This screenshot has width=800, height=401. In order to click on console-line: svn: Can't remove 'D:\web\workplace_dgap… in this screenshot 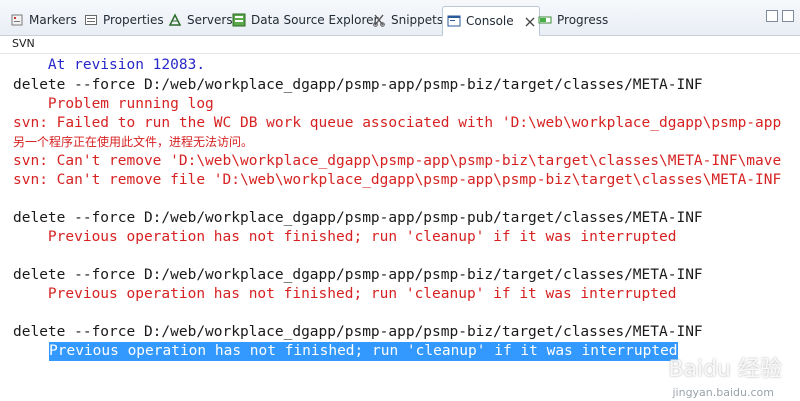, I will do `click(397, 161)`.